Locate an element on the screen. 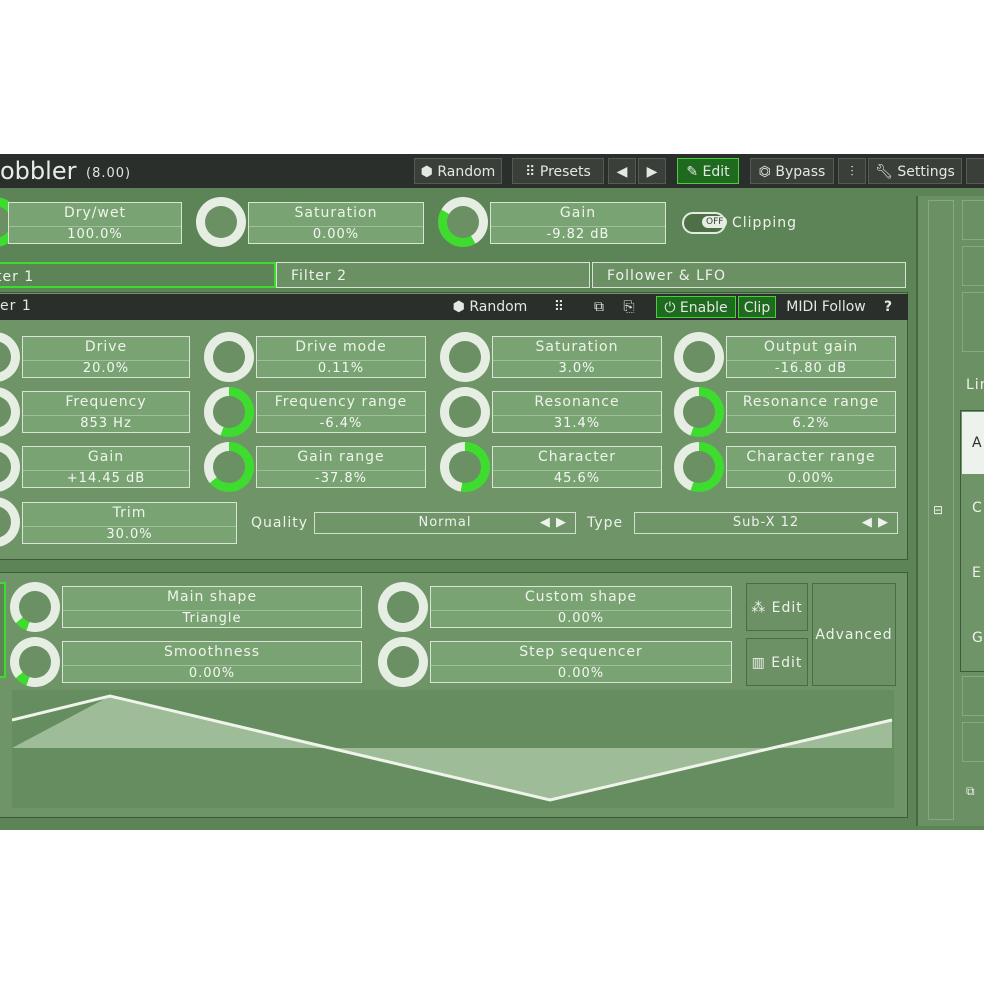  frequency-range-label: Frequency range is located at coordinates (341, 402).